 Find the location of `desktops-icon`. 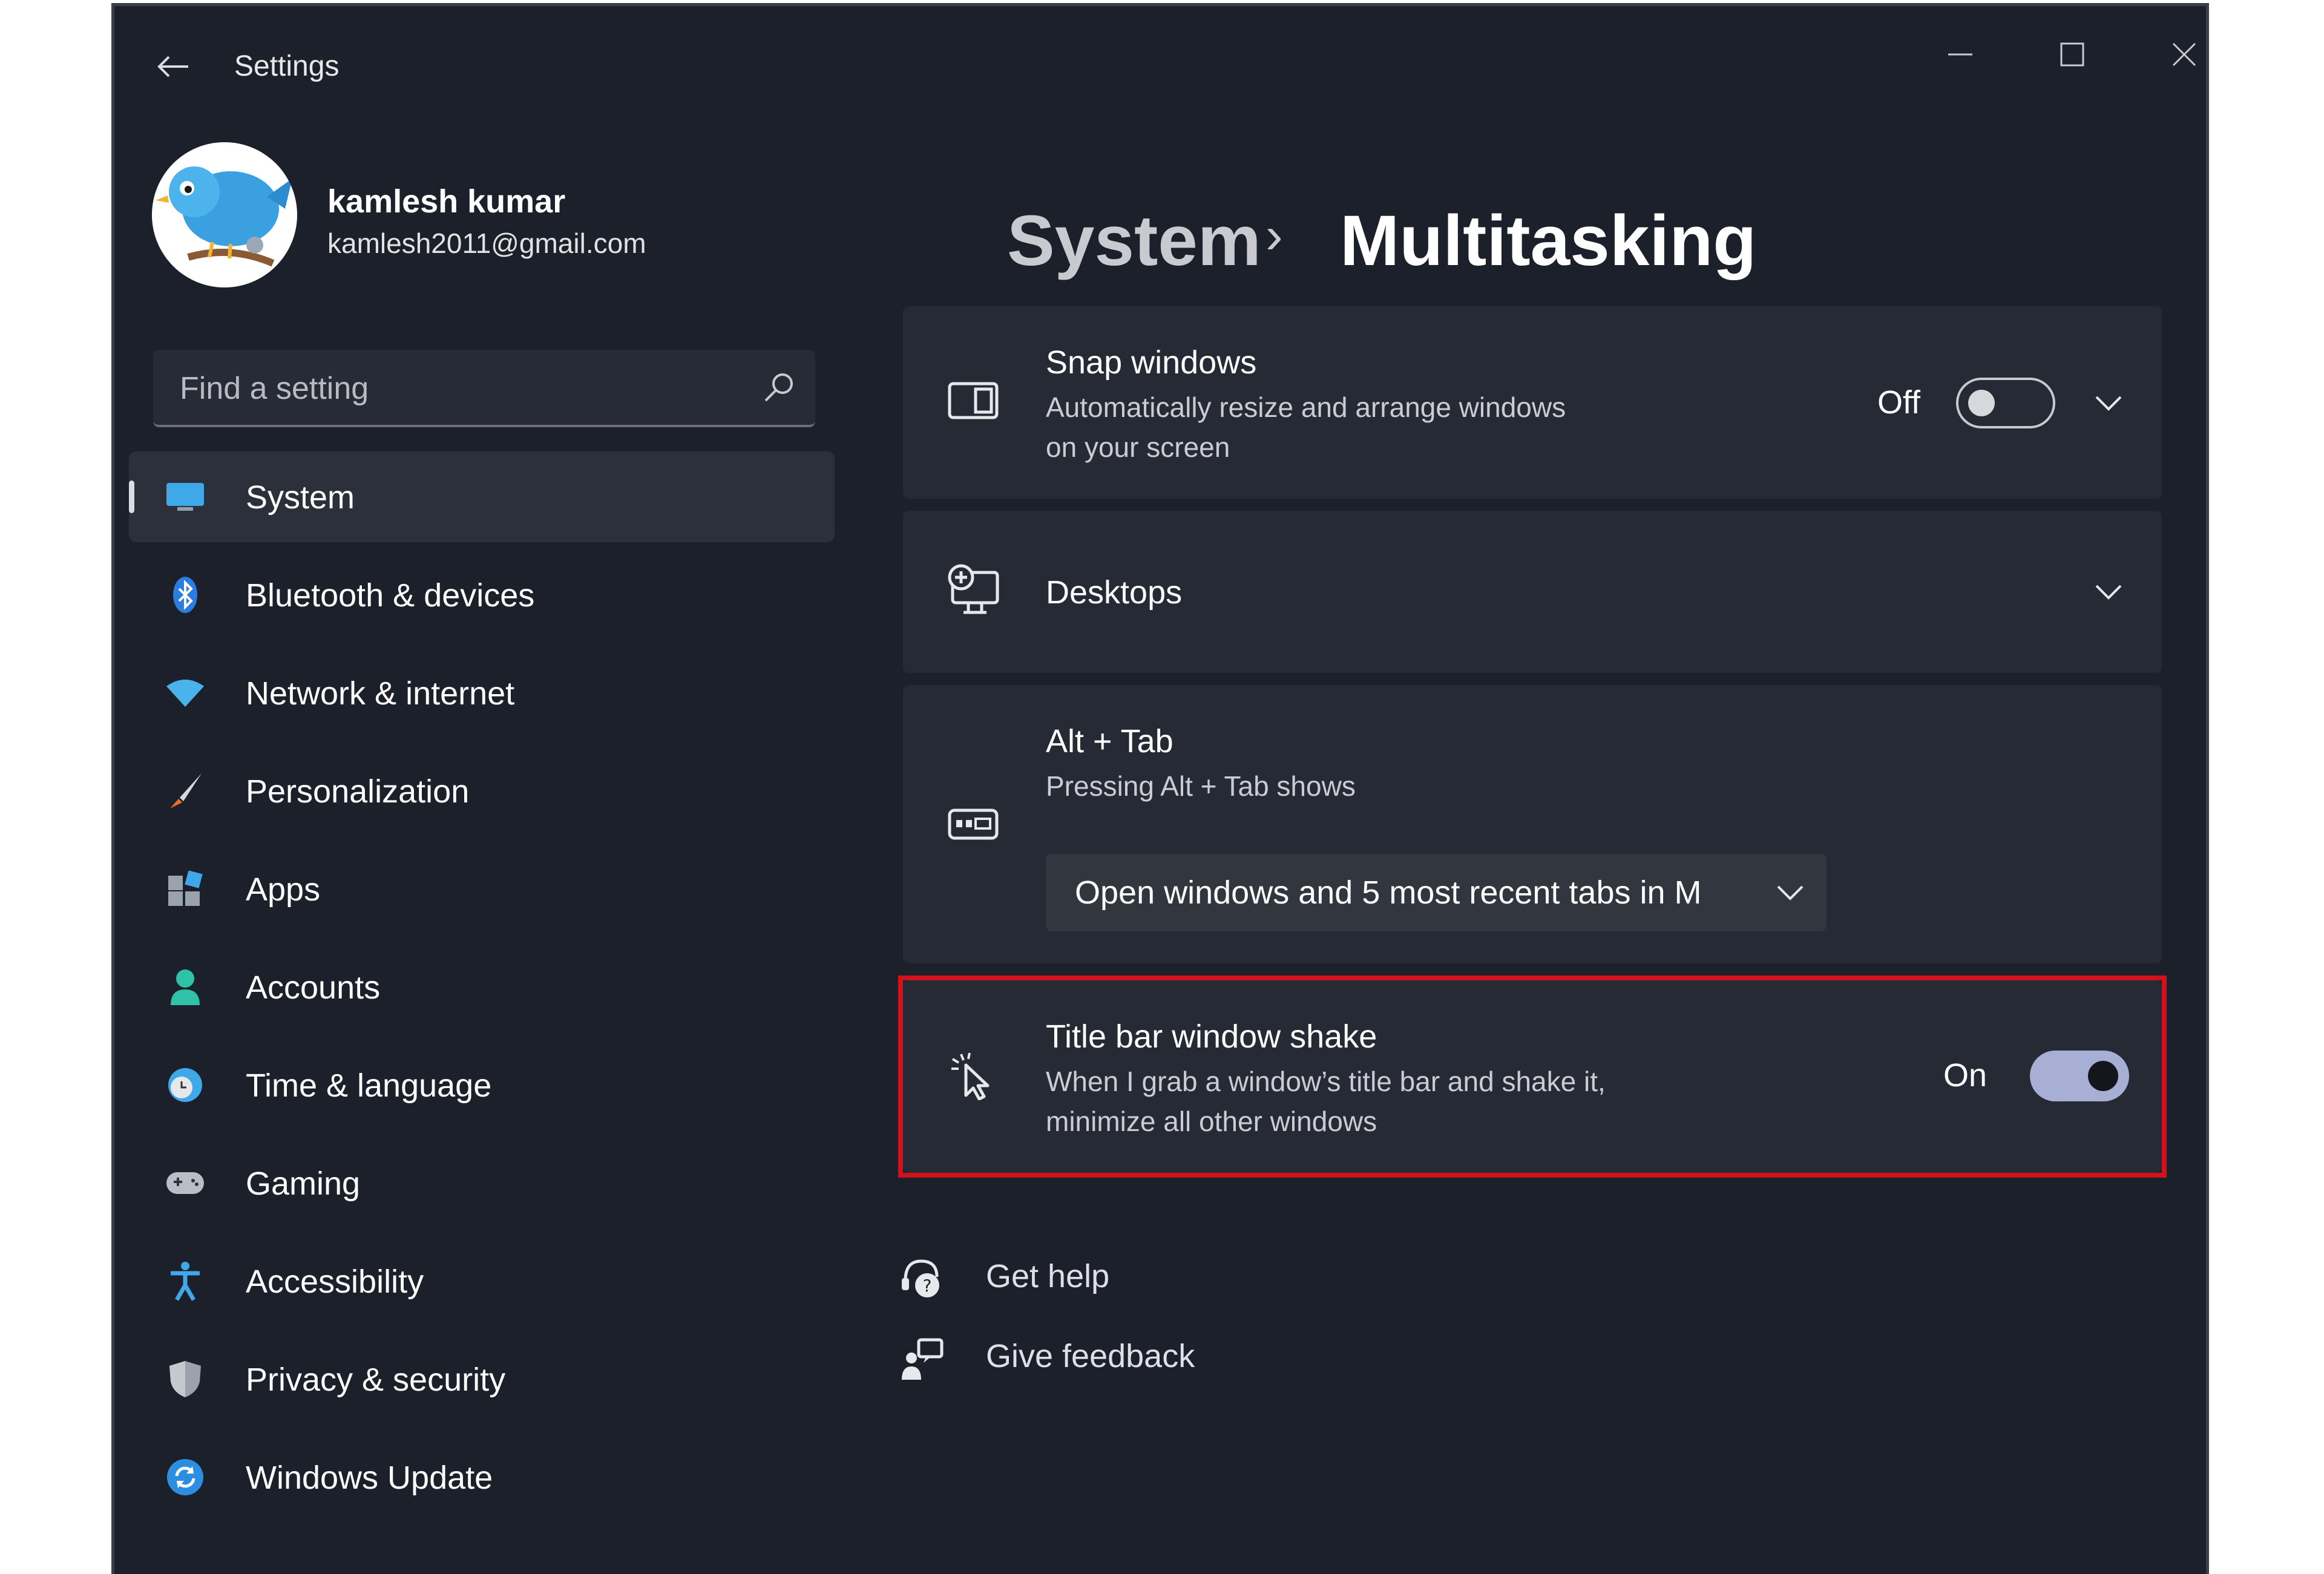

desktops-icon is located at coordinates (973, 591).